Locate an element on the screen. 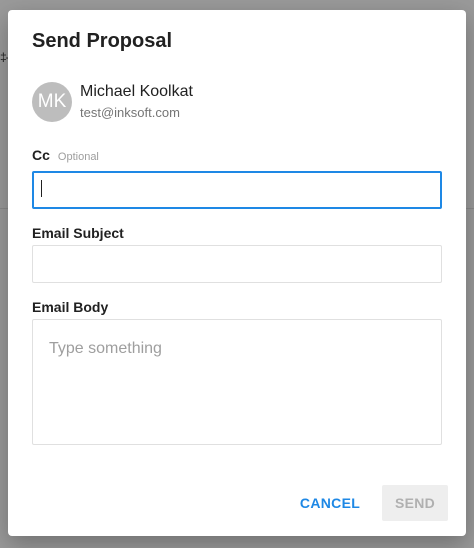 The width and height of the screenshot is (474, 548). cc-input is located at coordinates (237, 190).